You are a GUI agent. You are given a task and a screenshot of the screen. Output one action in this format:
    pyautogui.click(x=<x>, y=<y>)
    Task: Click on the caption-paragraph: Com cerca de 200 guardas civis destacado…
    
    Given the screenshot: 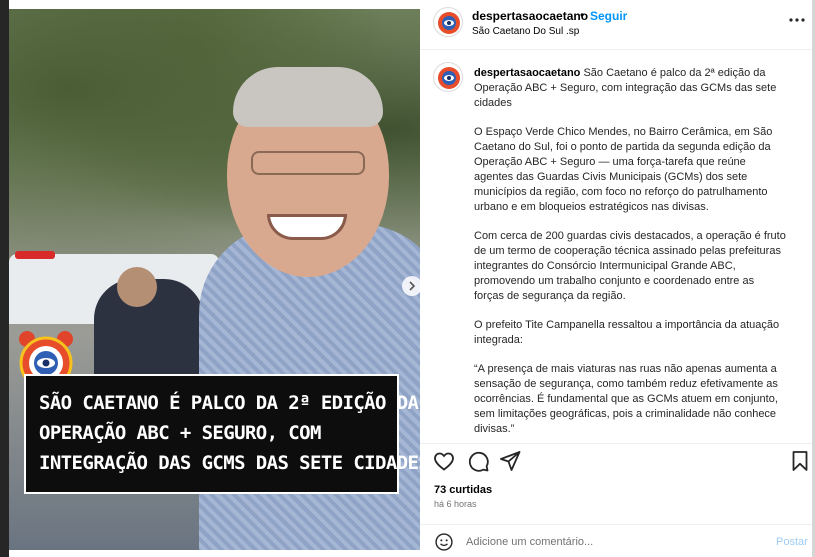 What is the action you would take?
    pyautogui.click(x=630, y=266)
    